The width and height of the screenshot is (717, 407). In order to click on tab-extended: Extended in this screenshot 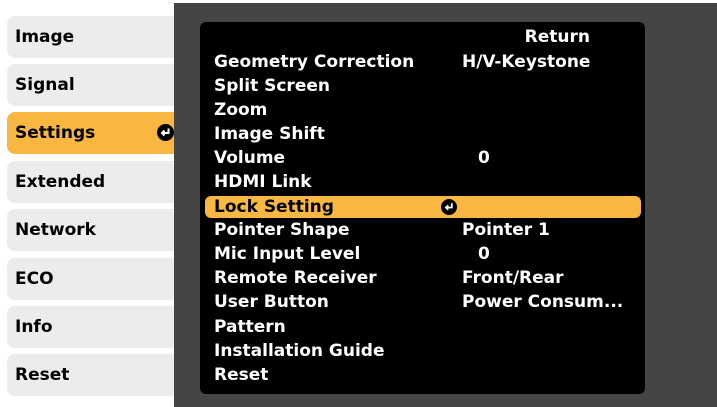, I will do `click(97, 182)`.